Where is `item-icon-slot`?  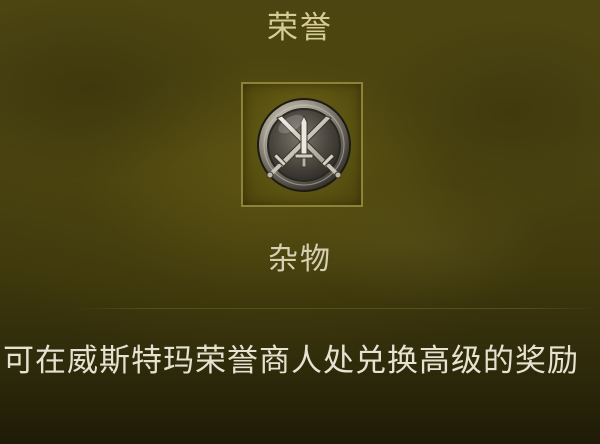
item-icon-slot is located at coordinates (302, 144).